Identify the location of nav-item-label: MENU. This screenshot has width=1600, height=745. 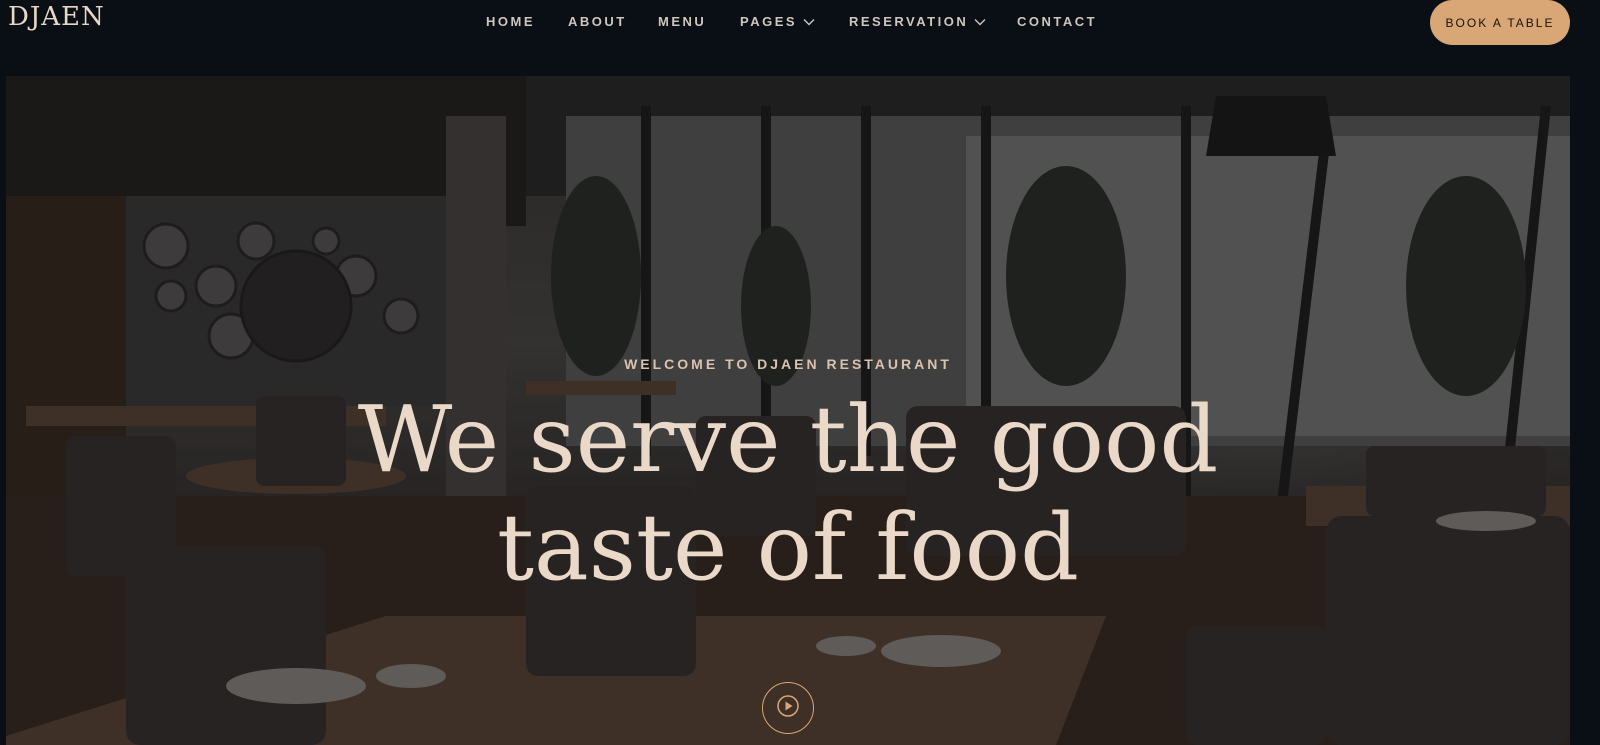
(682, 21).